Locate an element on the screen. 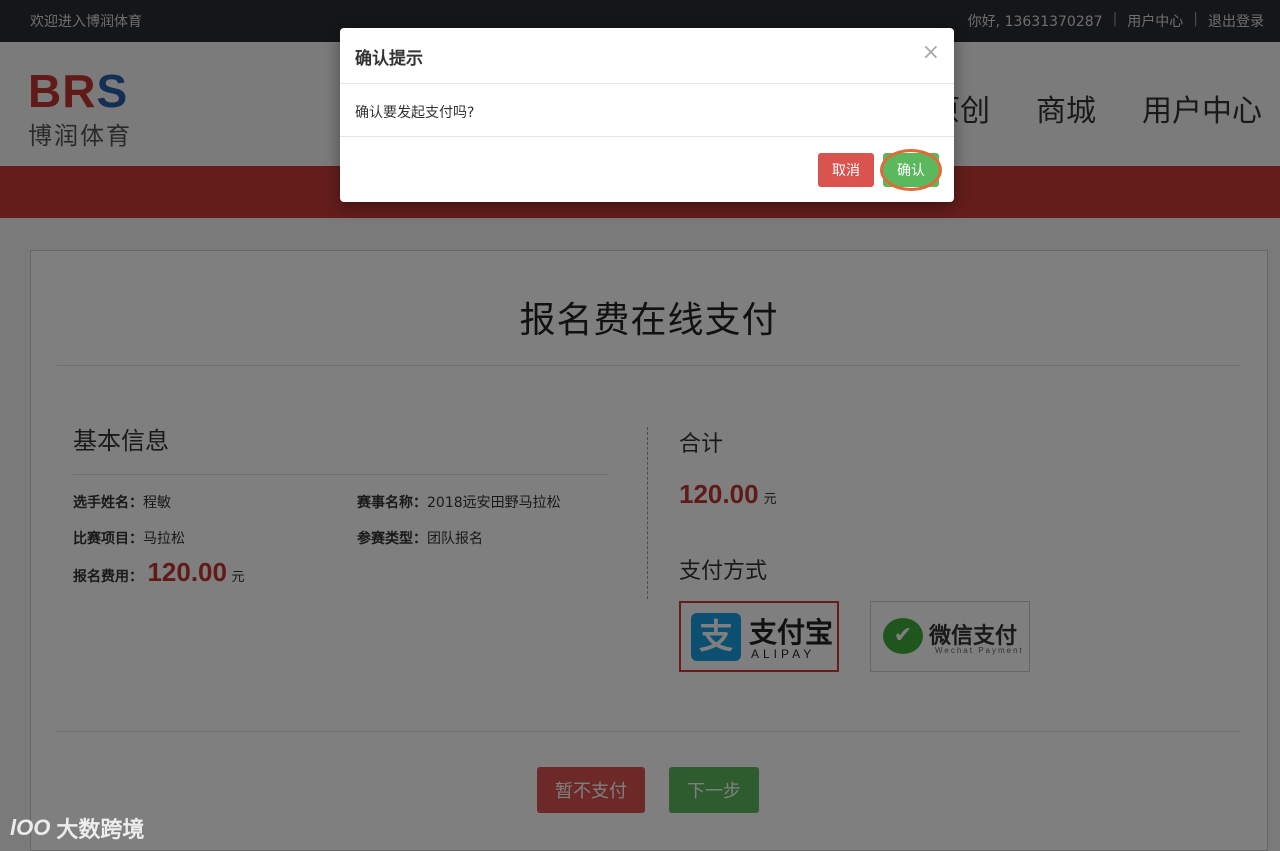 This screenshot has width=1280, height=851. confirm-button: 确认 is located at coordinates (911, 170).